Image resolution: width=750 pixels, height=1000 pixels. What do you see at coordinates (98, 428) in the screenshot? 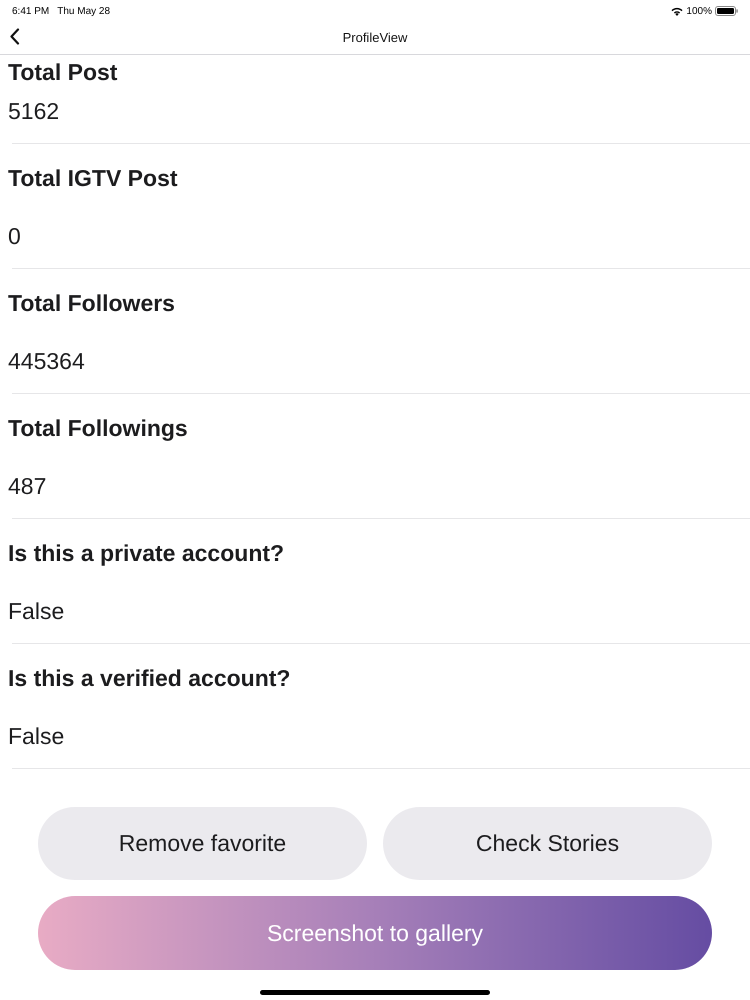
I see `field-label: Total Followings` at bounding box center [98, 428].